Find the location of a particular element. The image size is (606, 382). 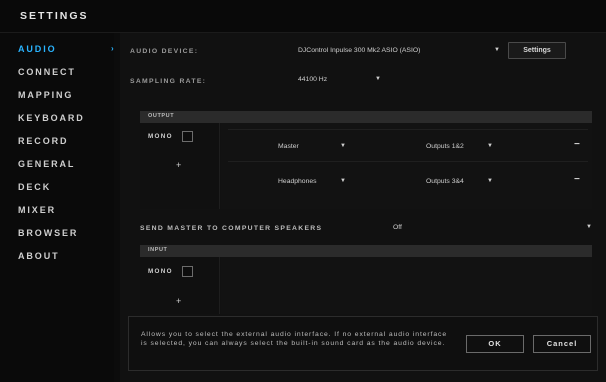

ok-button: OK is located at coordinates (495, 344).